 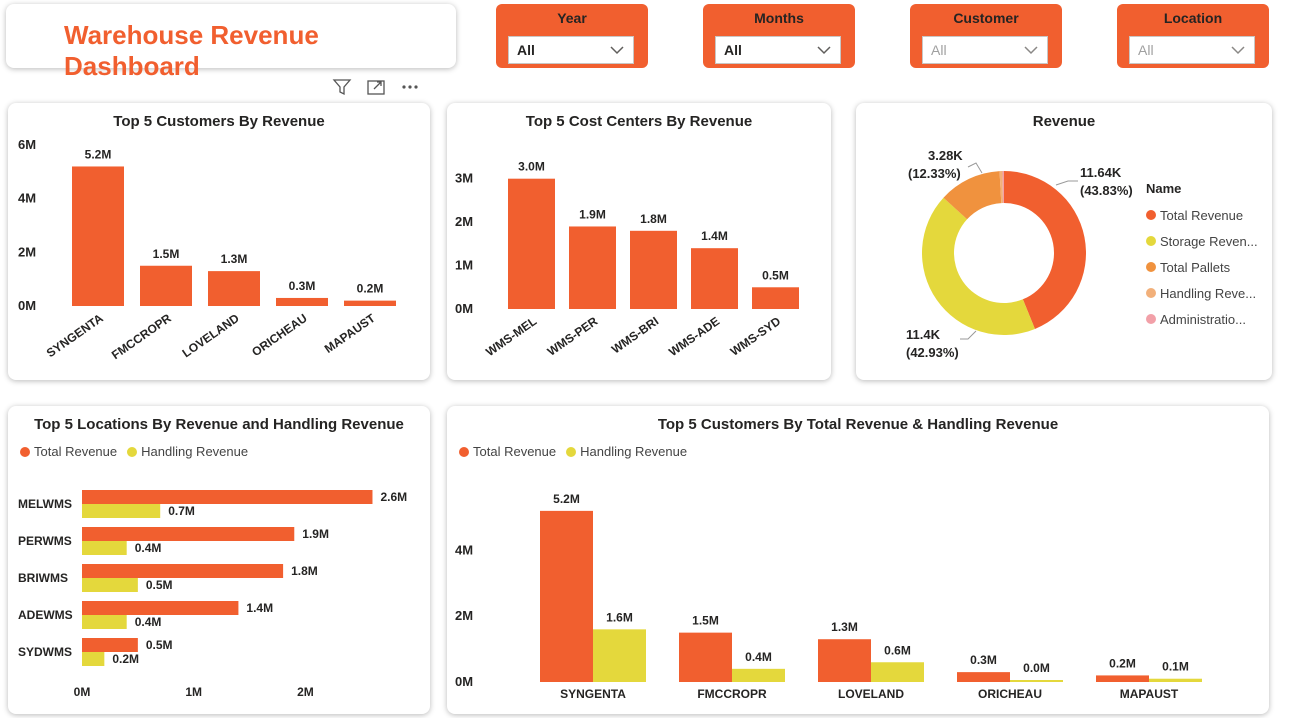 I want to click on legend-item: Total Pallets, so click(x=1202, y=267).